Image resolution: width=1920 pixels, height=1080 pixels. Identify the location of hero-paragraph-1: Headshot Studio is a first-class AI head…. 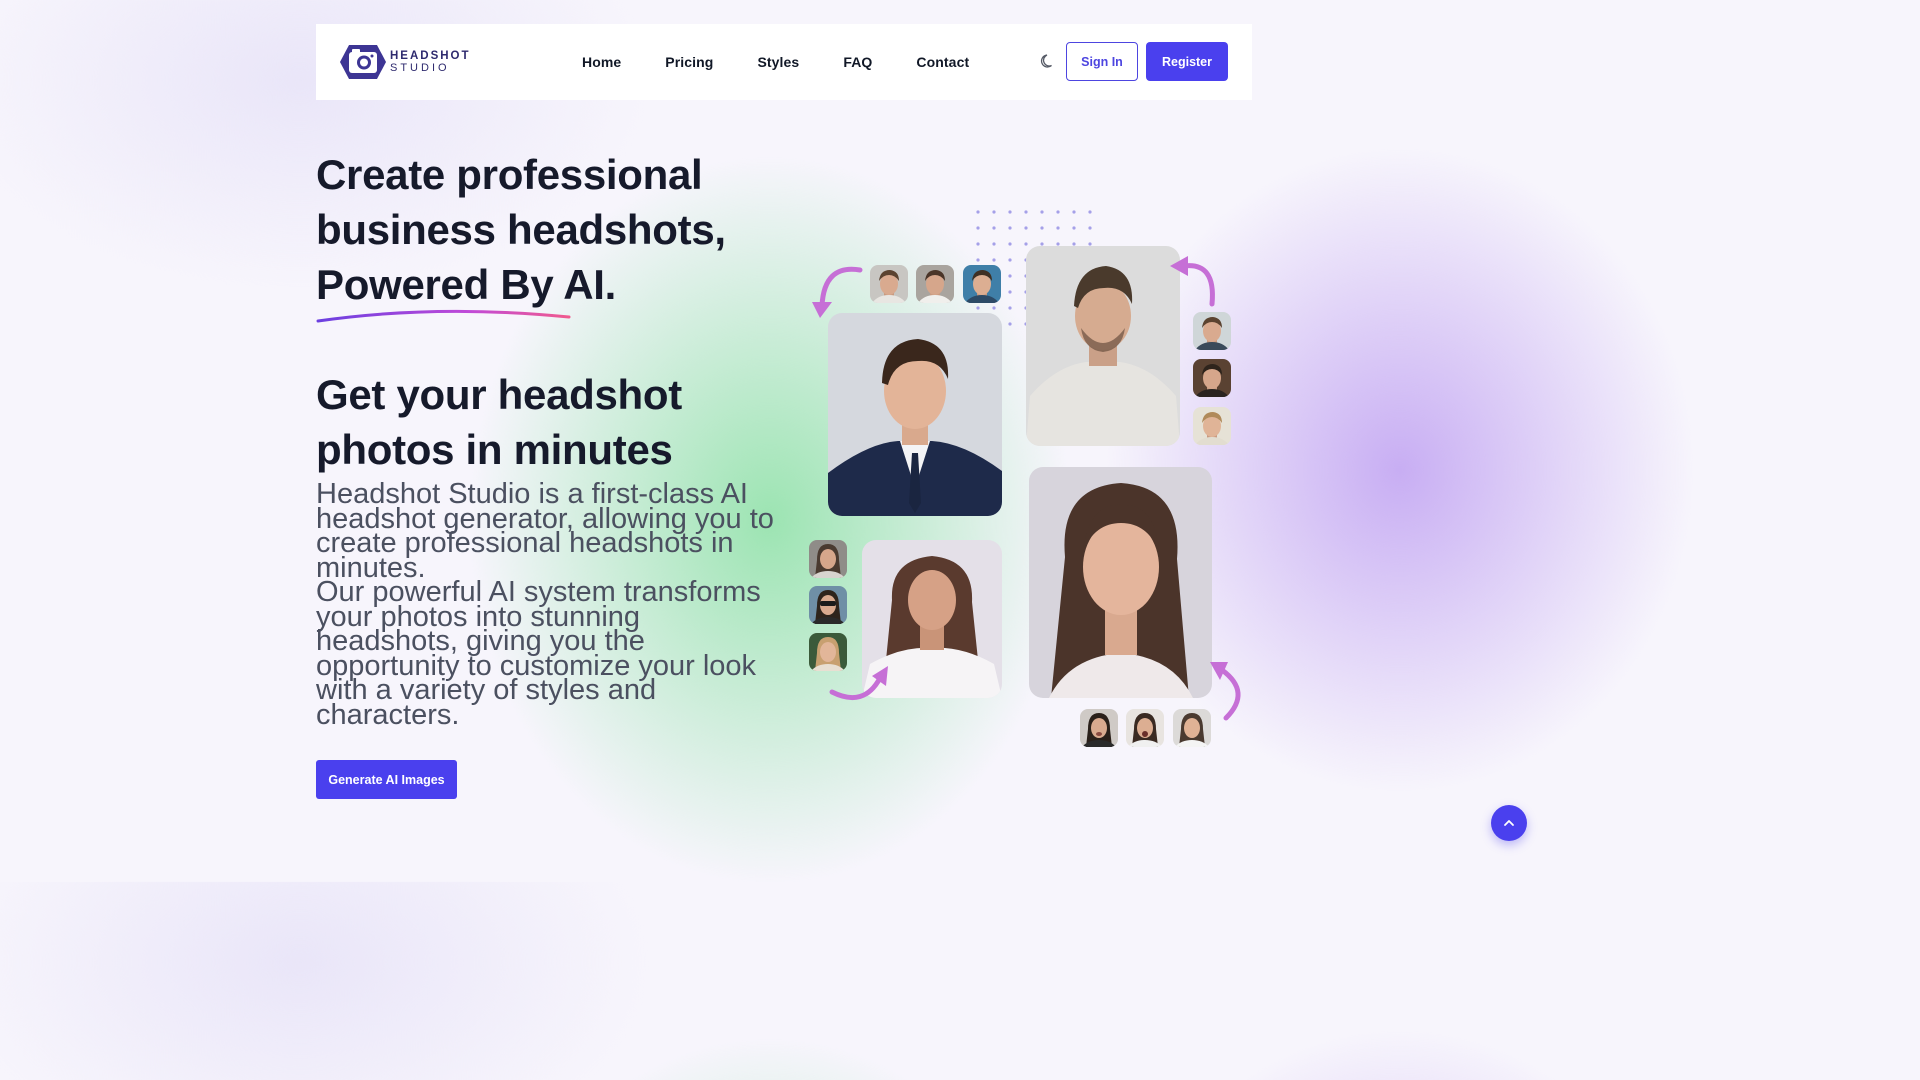
(545, 531).